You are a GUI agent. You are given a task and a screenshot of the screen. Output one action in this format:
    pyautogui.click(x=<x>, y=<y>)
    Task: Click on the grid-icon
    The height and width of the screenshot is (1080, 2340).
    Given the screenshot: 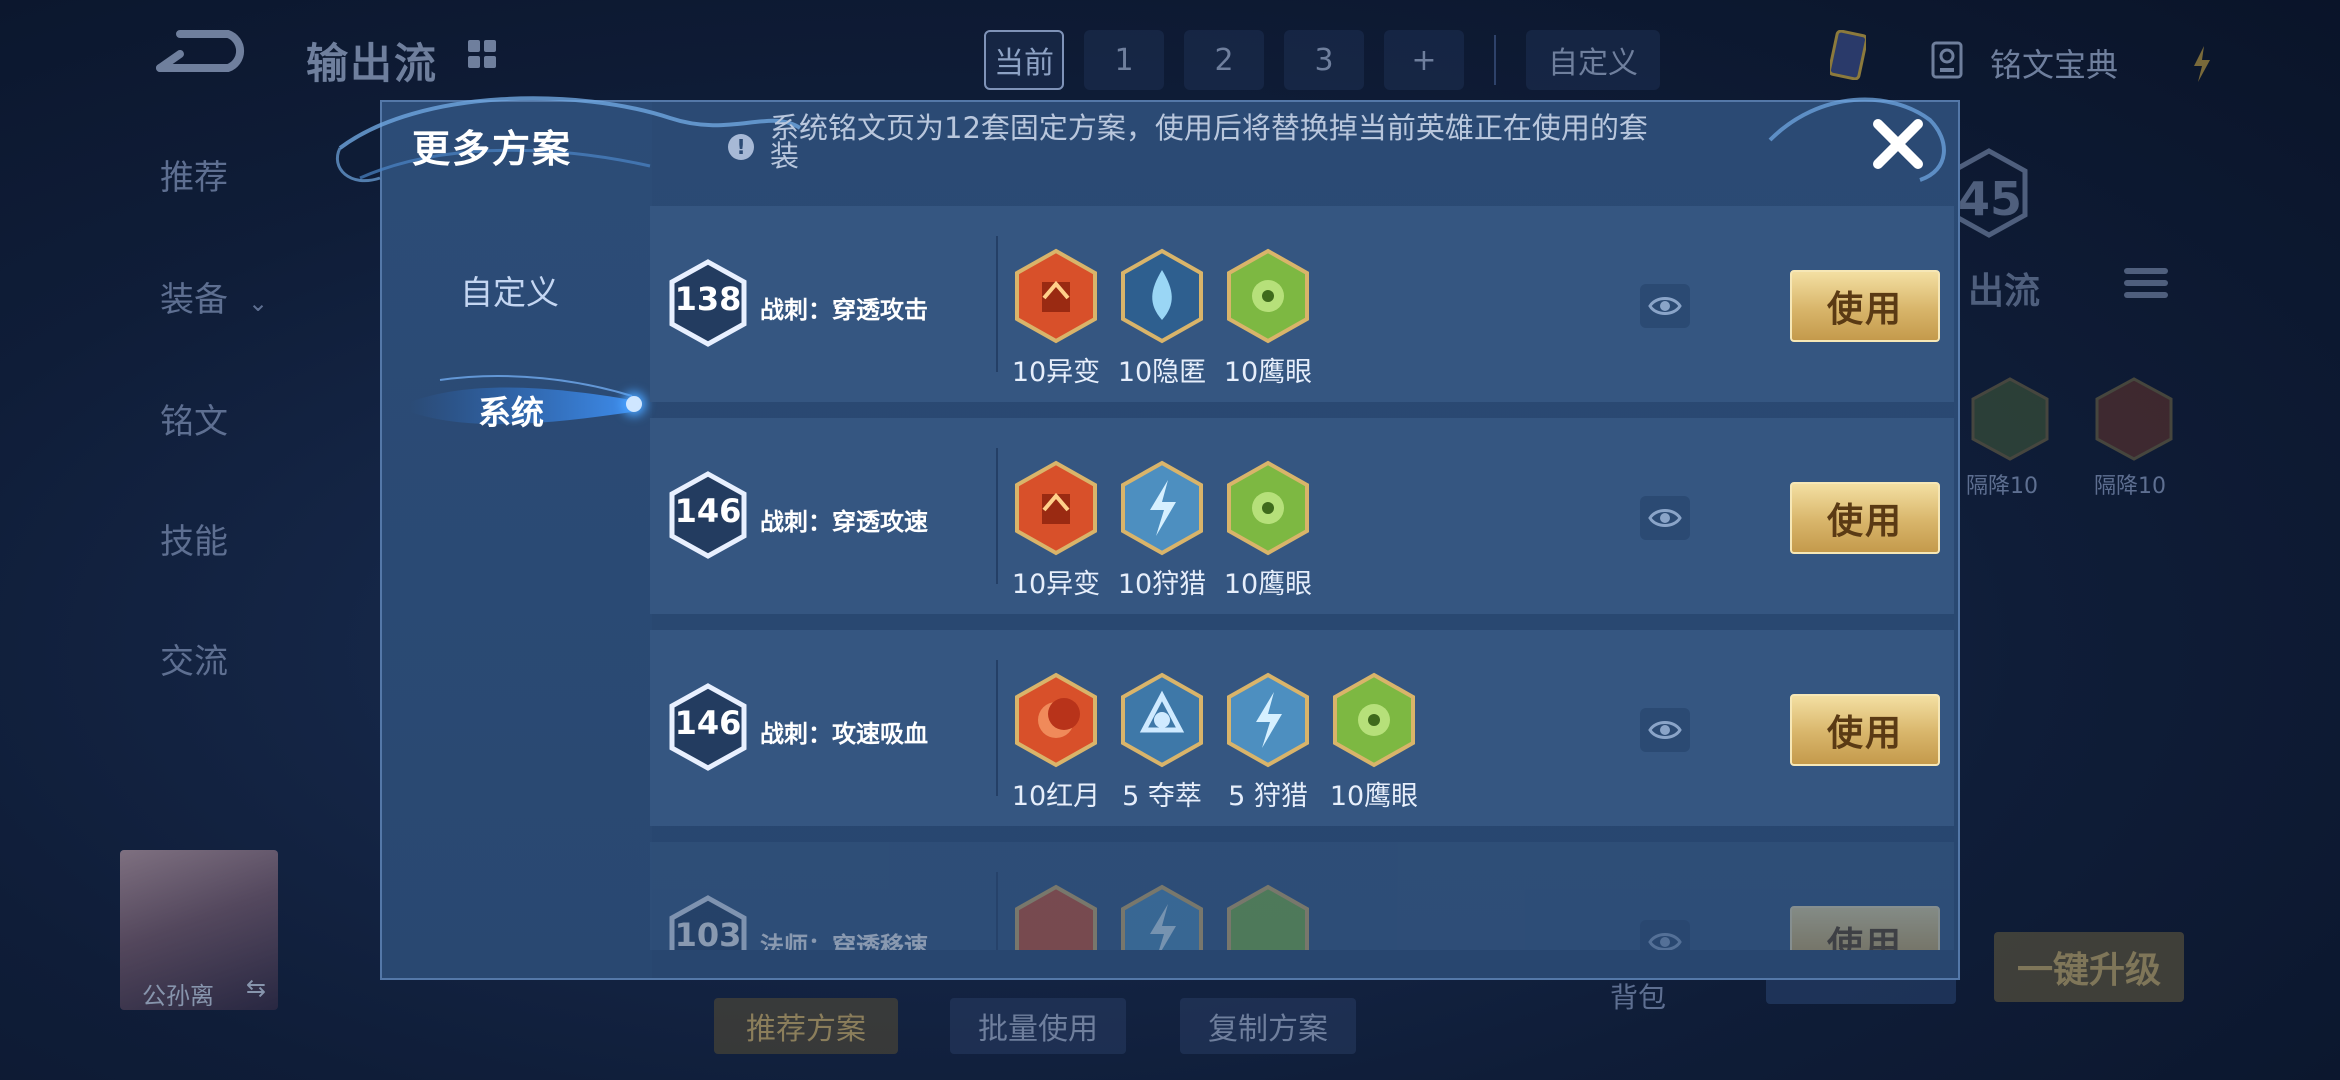 What is the action you would take?
    pyautogui.click(x=482, y=54)
    